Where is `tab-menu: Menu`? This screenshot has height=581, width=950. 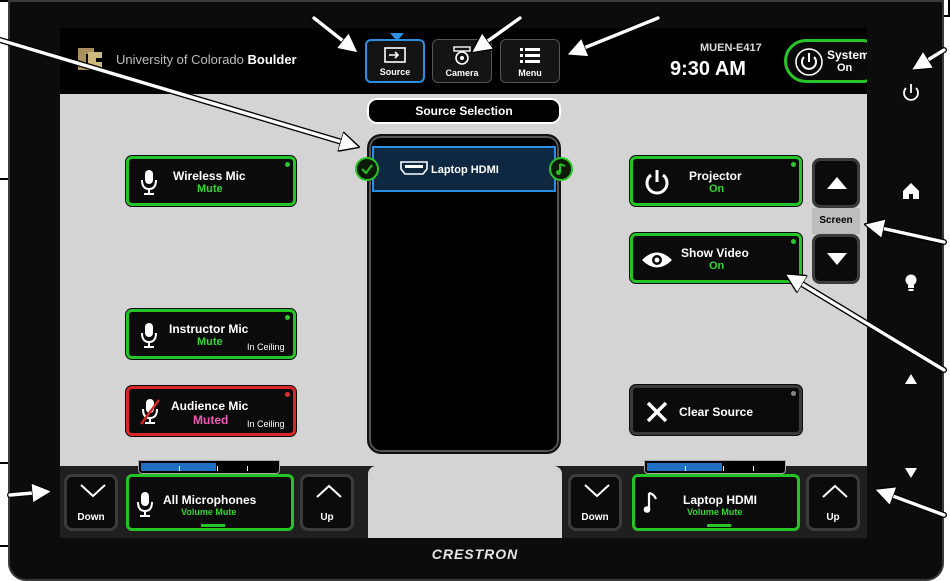 tab-menu: Menu is located at coordinates (530, 61).